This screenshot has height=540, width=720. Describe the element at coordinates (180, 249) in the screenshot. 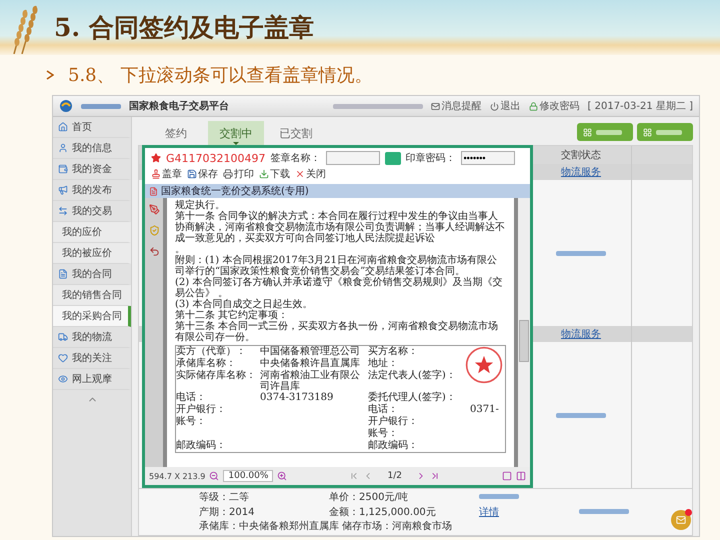

I see `document-paragraph: 。` at that location.